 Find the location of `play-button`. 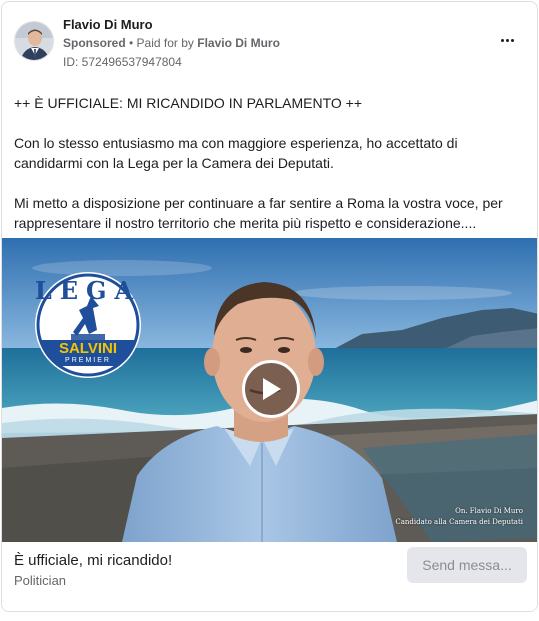

play-button is located at coordinates (271, 389).